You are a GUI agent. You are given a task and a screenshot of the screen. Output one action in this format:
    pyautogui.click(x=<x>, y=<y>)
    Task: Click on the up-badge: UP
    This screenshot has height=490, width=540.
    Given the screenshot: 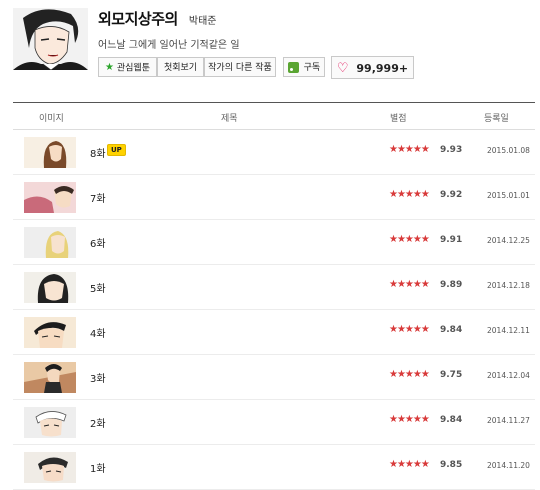 What is the action you would take?
    pyautogui.click(x=116, y=150)
    